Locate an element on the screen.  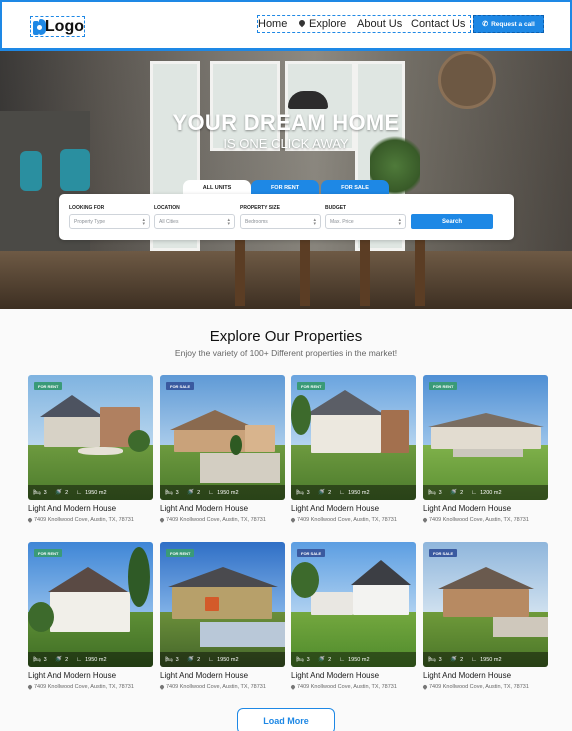
nav-explore-label: Explore is located at coordinates (328, 24).